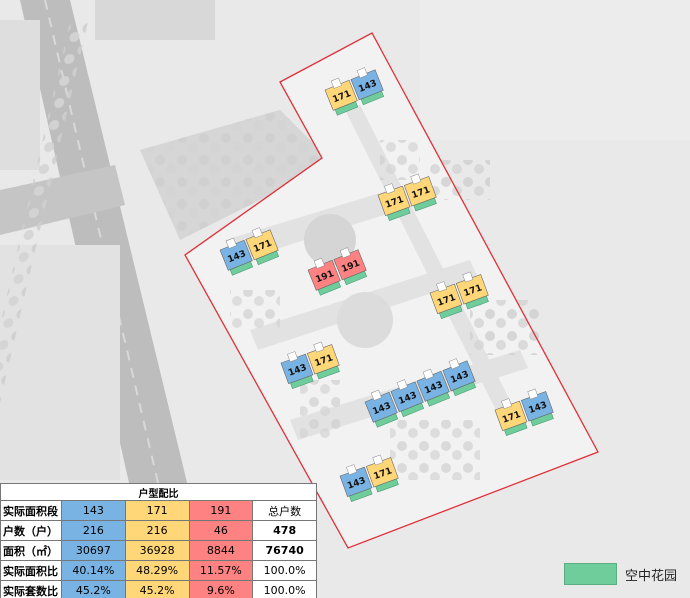  Describe the element at coordinates (31, 589) in the screenshot. I see `row-label: 实际套数比` at that location.